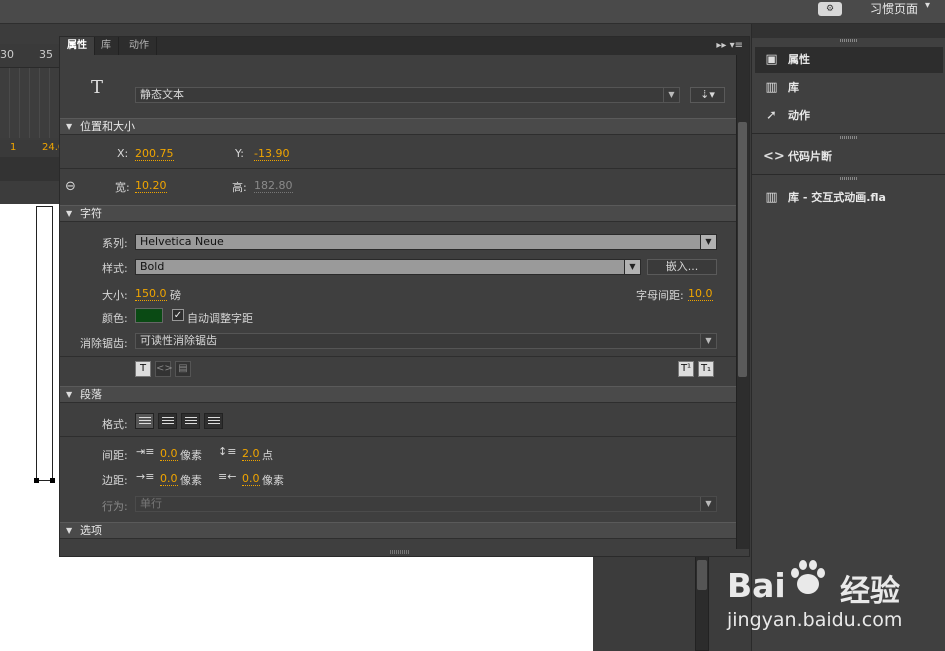 The width and height of the screenshot is (945, 651). Describe the element at coordinates (426, 341) in the screenshot. I see `antialias-select: 可读性消除锯齿 ▼` at that location.